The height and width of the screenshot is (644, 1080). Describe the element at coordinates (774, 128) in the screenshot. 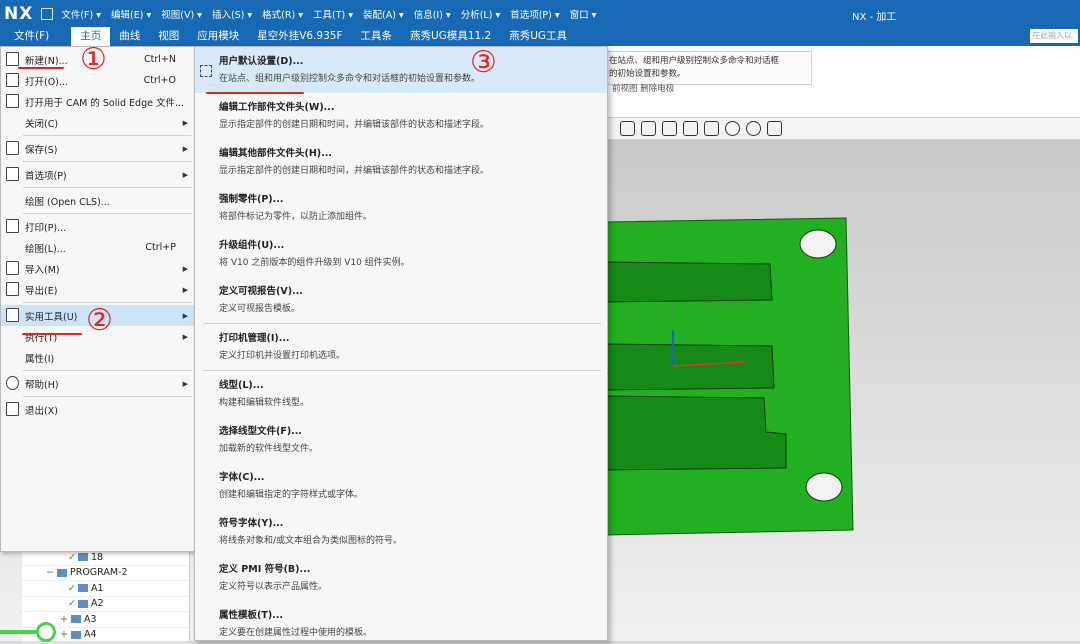

I see `invert-visibility-icon` at that location.